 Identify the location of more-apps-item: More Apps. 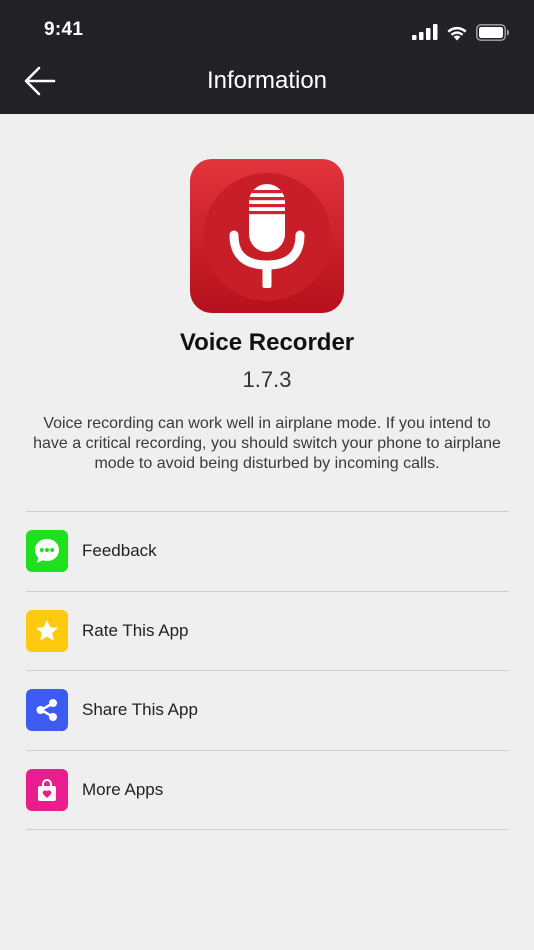
(267, 790).